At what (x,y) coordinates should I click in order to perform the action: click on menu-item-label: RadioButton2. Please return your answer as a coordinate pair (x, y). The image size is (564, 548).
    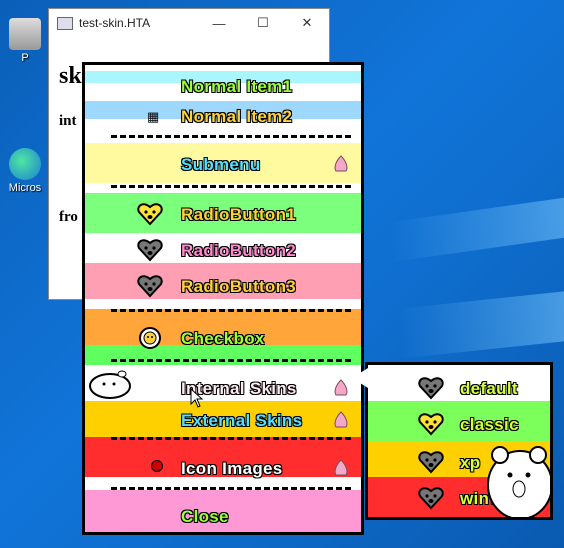
    Looking at the image, I should click on (238, 251).